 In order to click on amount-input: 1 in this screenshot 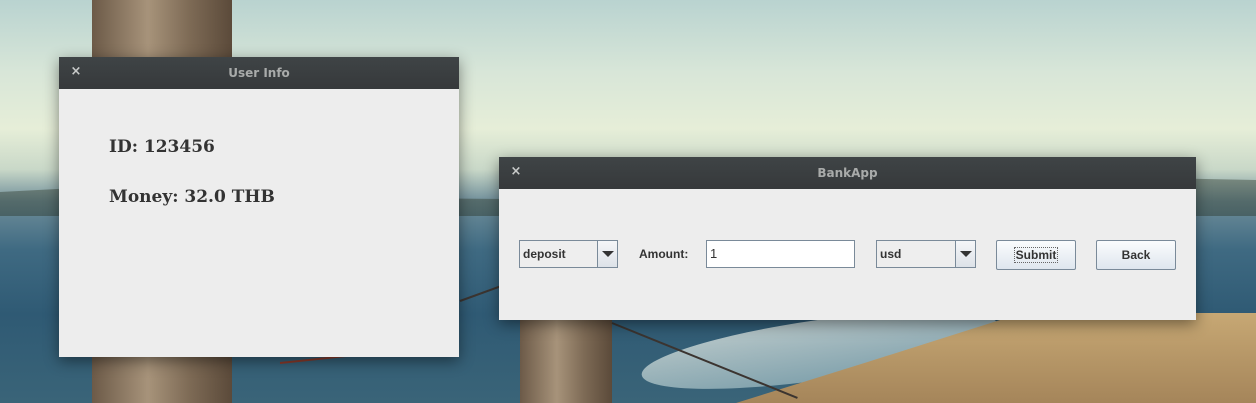, I will do `click(780, 254)`.